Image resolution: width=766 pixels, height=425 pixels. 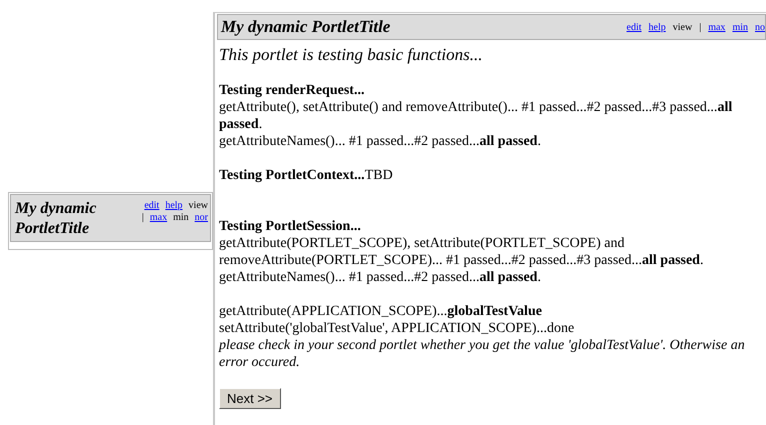 What do you see at coordinates (740, 27) in the screenshot?
I see `mode-link: min` at bounding box center [740, 27].